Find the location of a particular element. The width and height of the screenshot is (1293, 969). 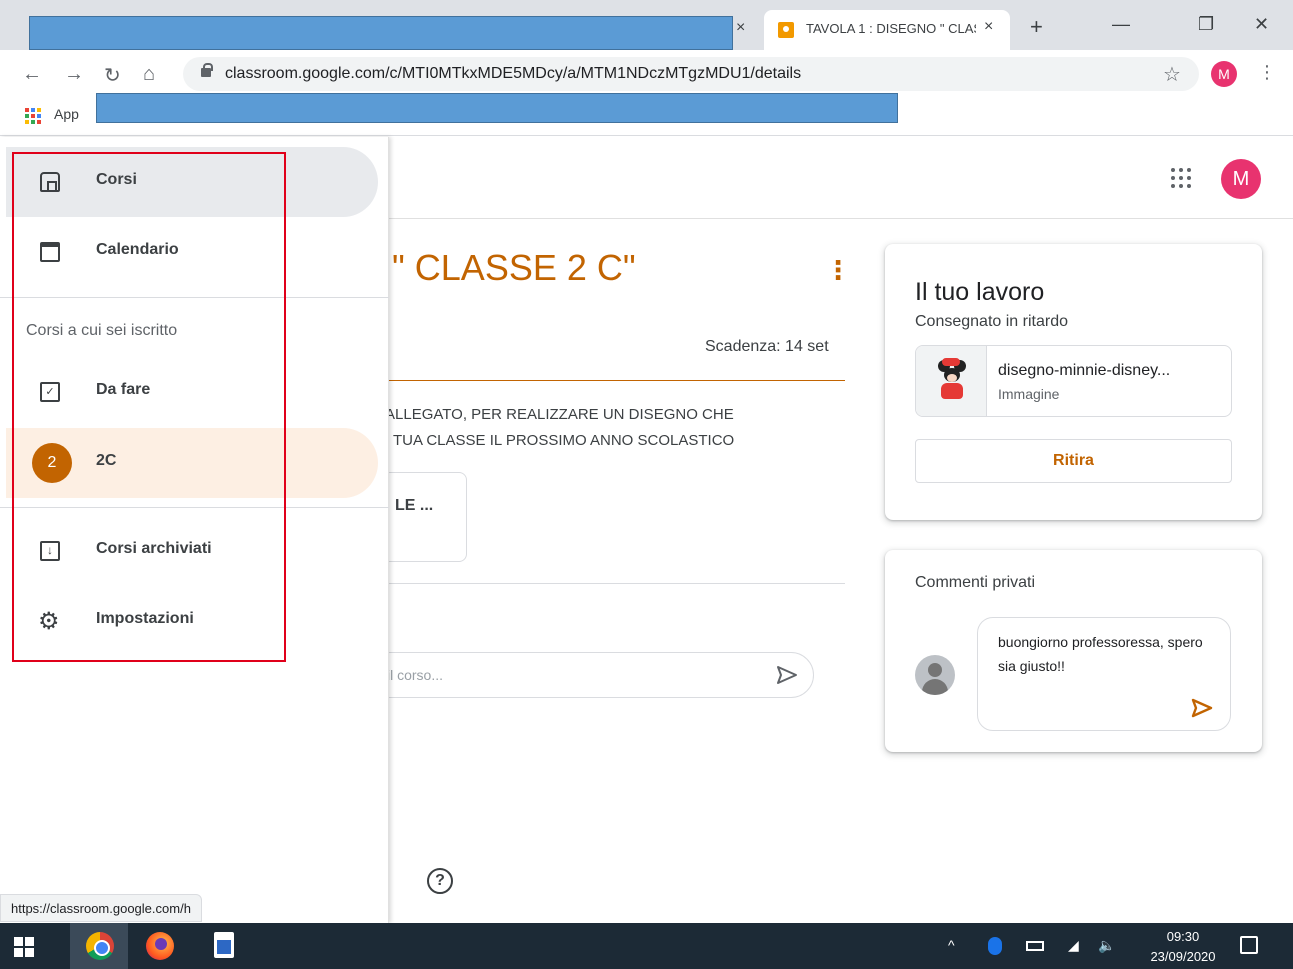

active-tab: TAVOLA 1 : DISEGNO " CLASSE 2 C" × is located at coordinates (887, 30).